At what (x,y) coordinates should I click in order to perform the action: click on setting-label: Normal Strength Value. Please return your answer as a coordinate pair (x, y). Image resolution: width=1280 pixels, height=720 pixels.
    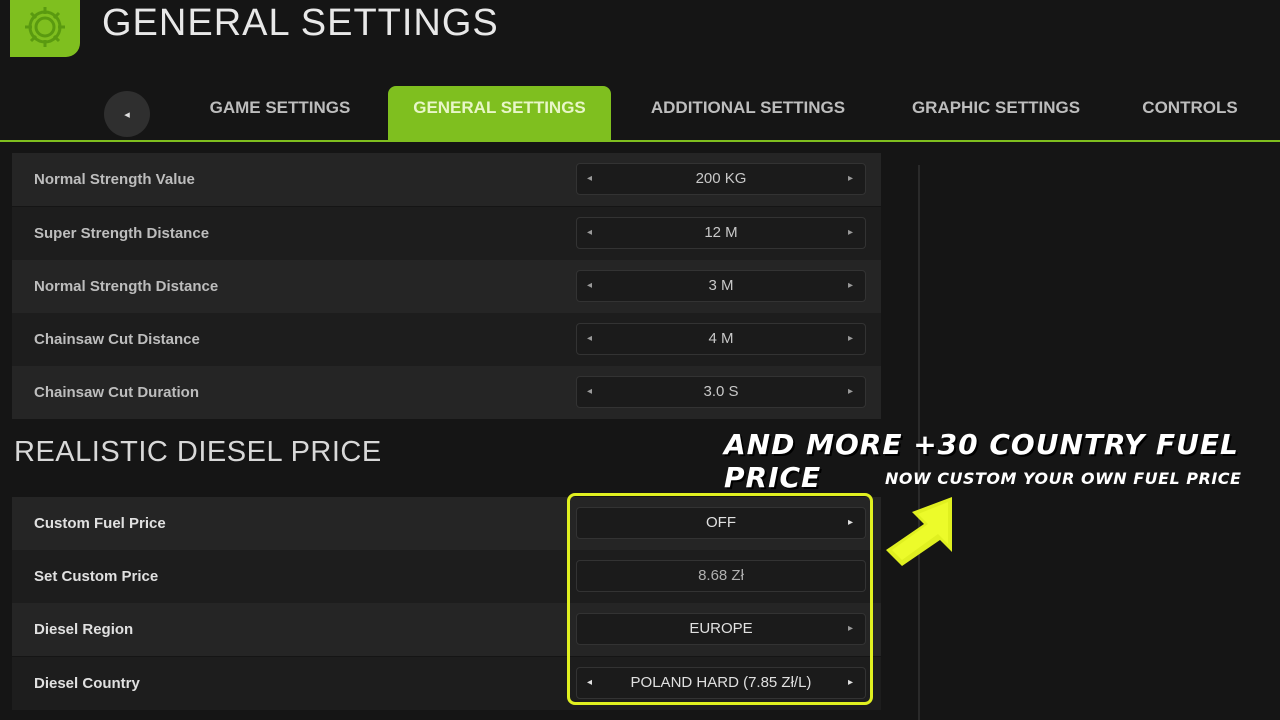
    Looking at the image, I should click on (114, 179).